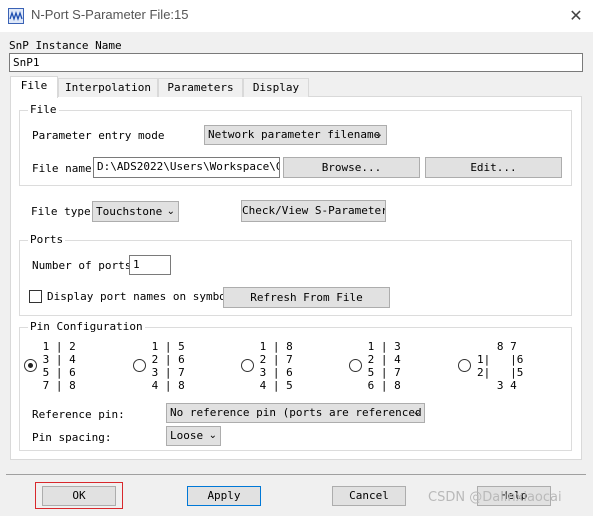 Image resolution: width=593 pixels, height=516 pixels. What do you see at coordinates (276, 87) in the screenshot?
I see `tab-display: Display` at bounding box center [276, 87].